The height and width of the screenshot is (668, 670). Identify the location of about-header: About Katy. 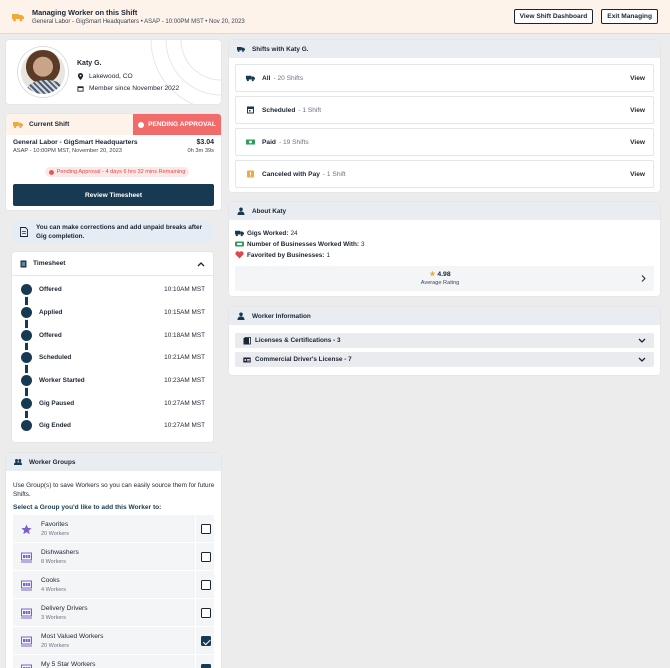
(444, 211).